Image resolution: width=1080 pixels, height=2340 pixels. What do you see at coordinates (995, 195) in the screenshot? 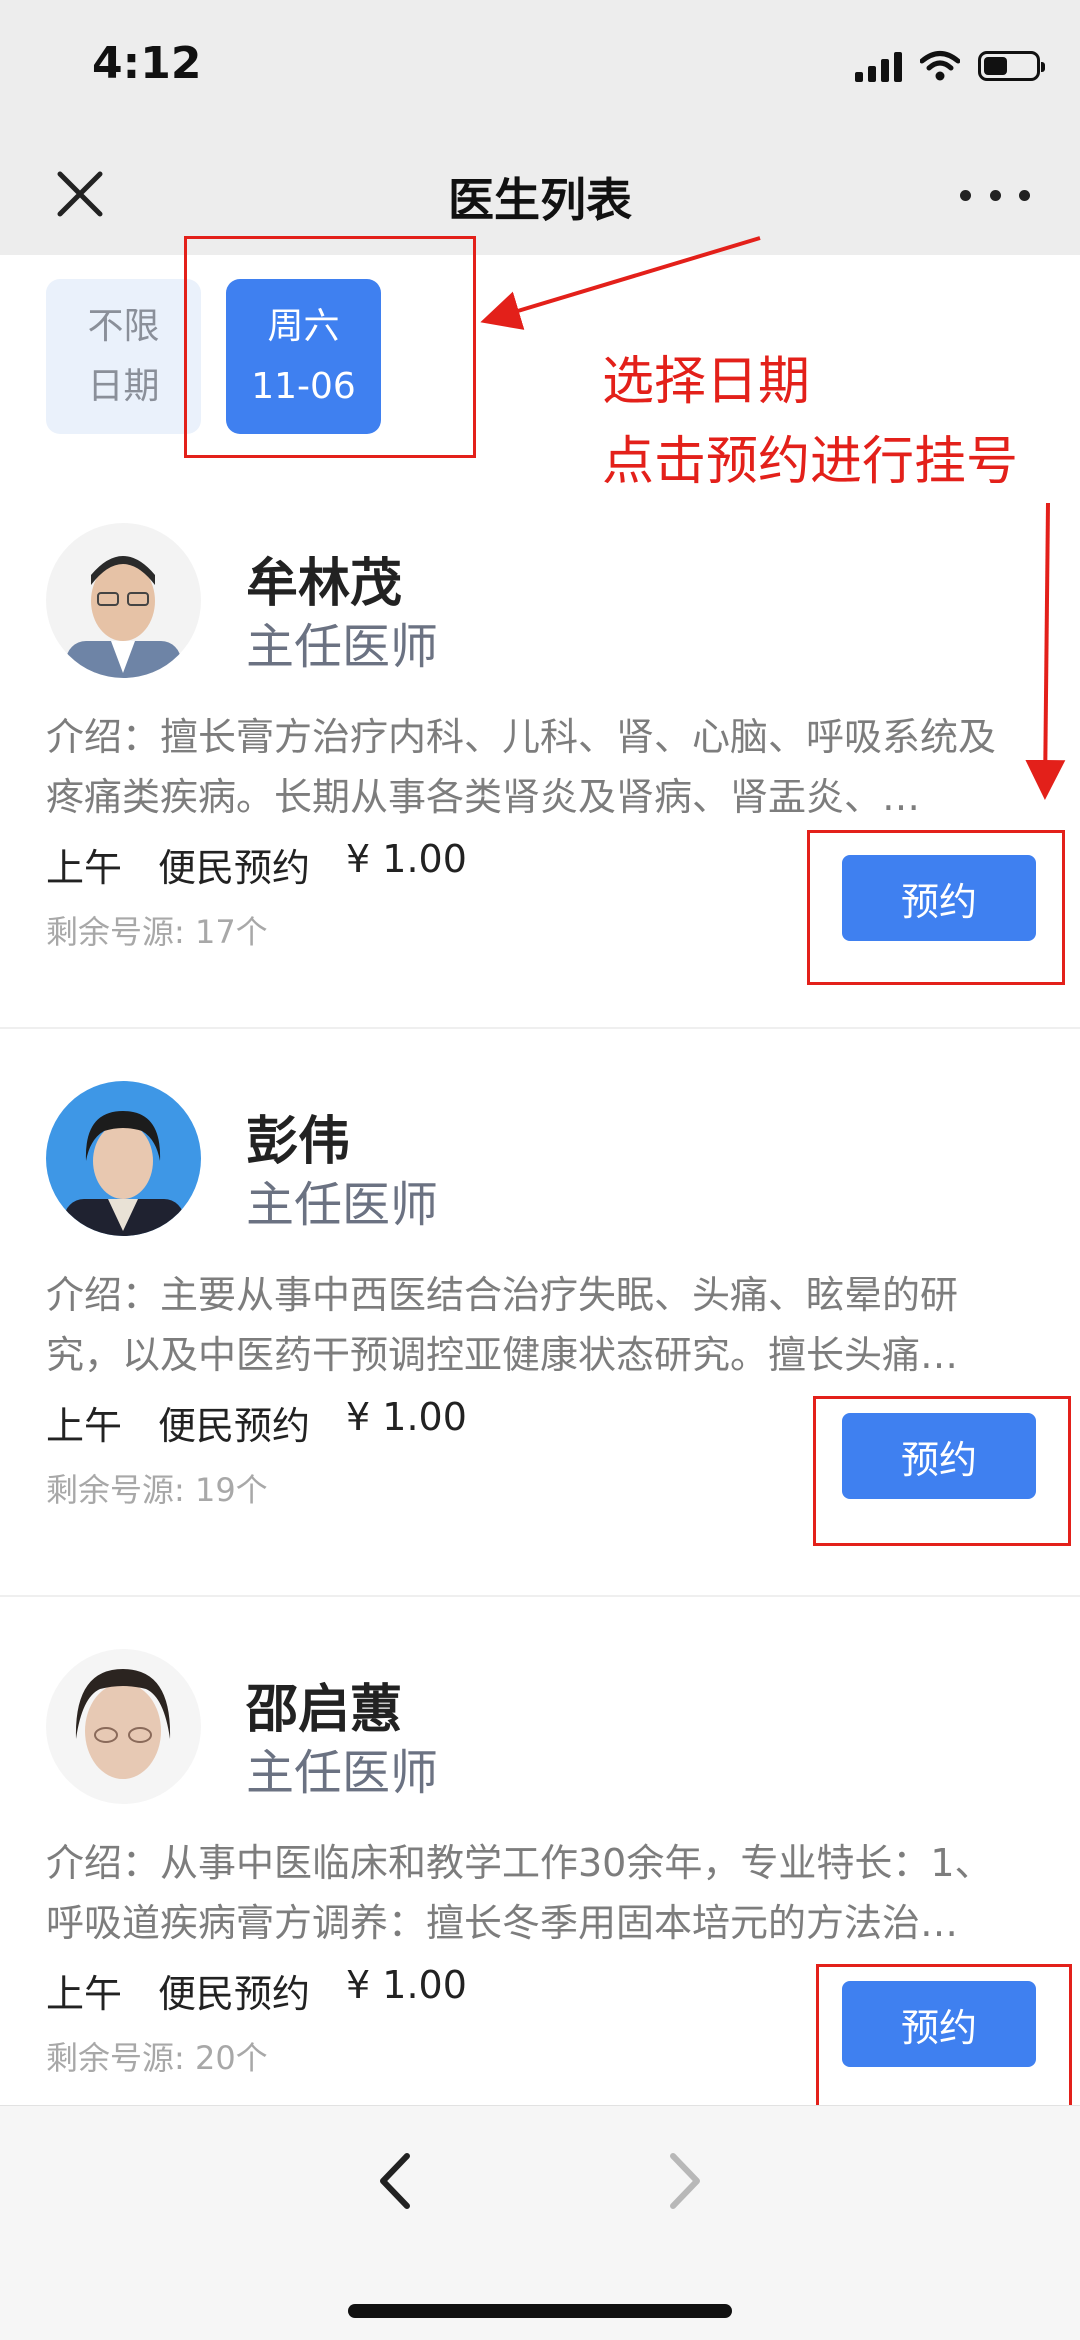
I see `more-icon` at bounding box center [995, 195].